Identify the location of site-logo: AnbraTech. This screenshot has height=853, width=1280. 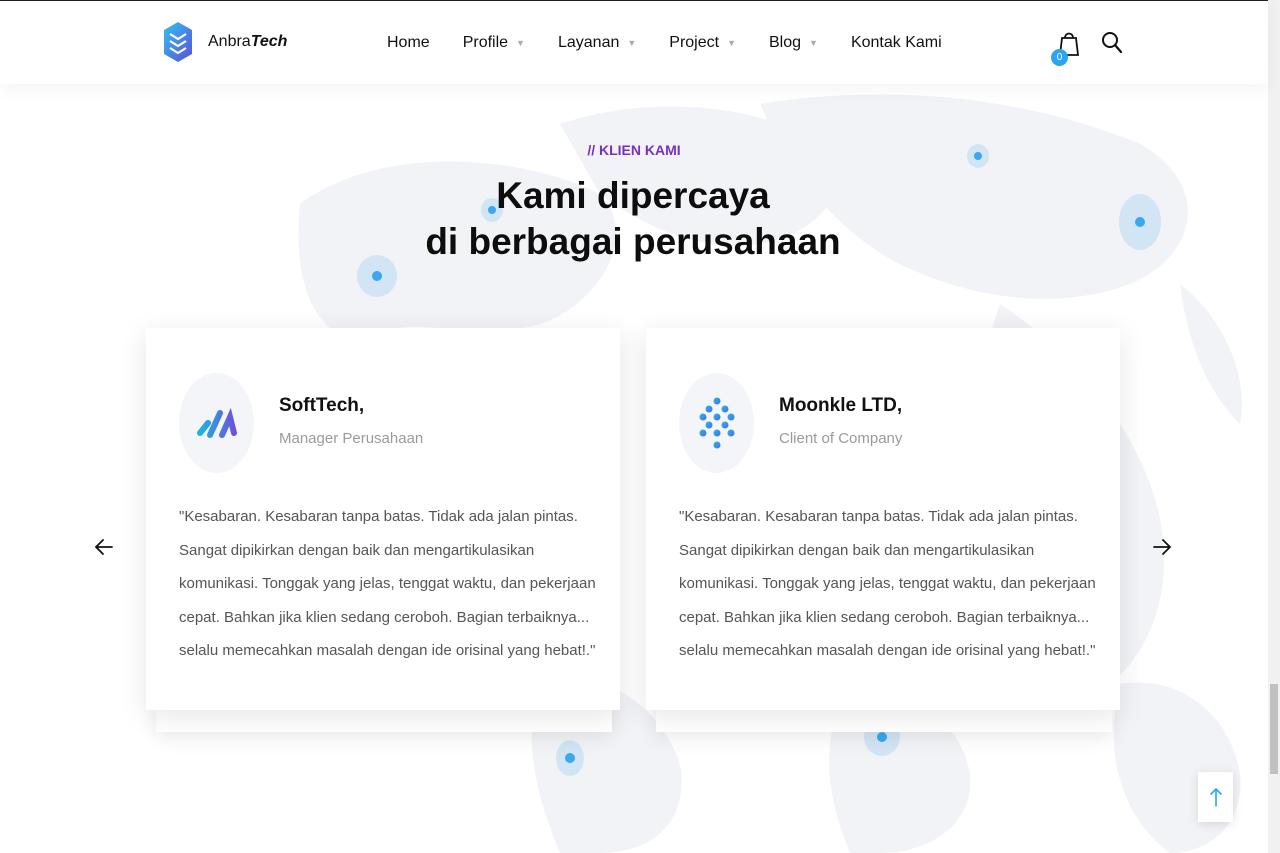
(224, 42).